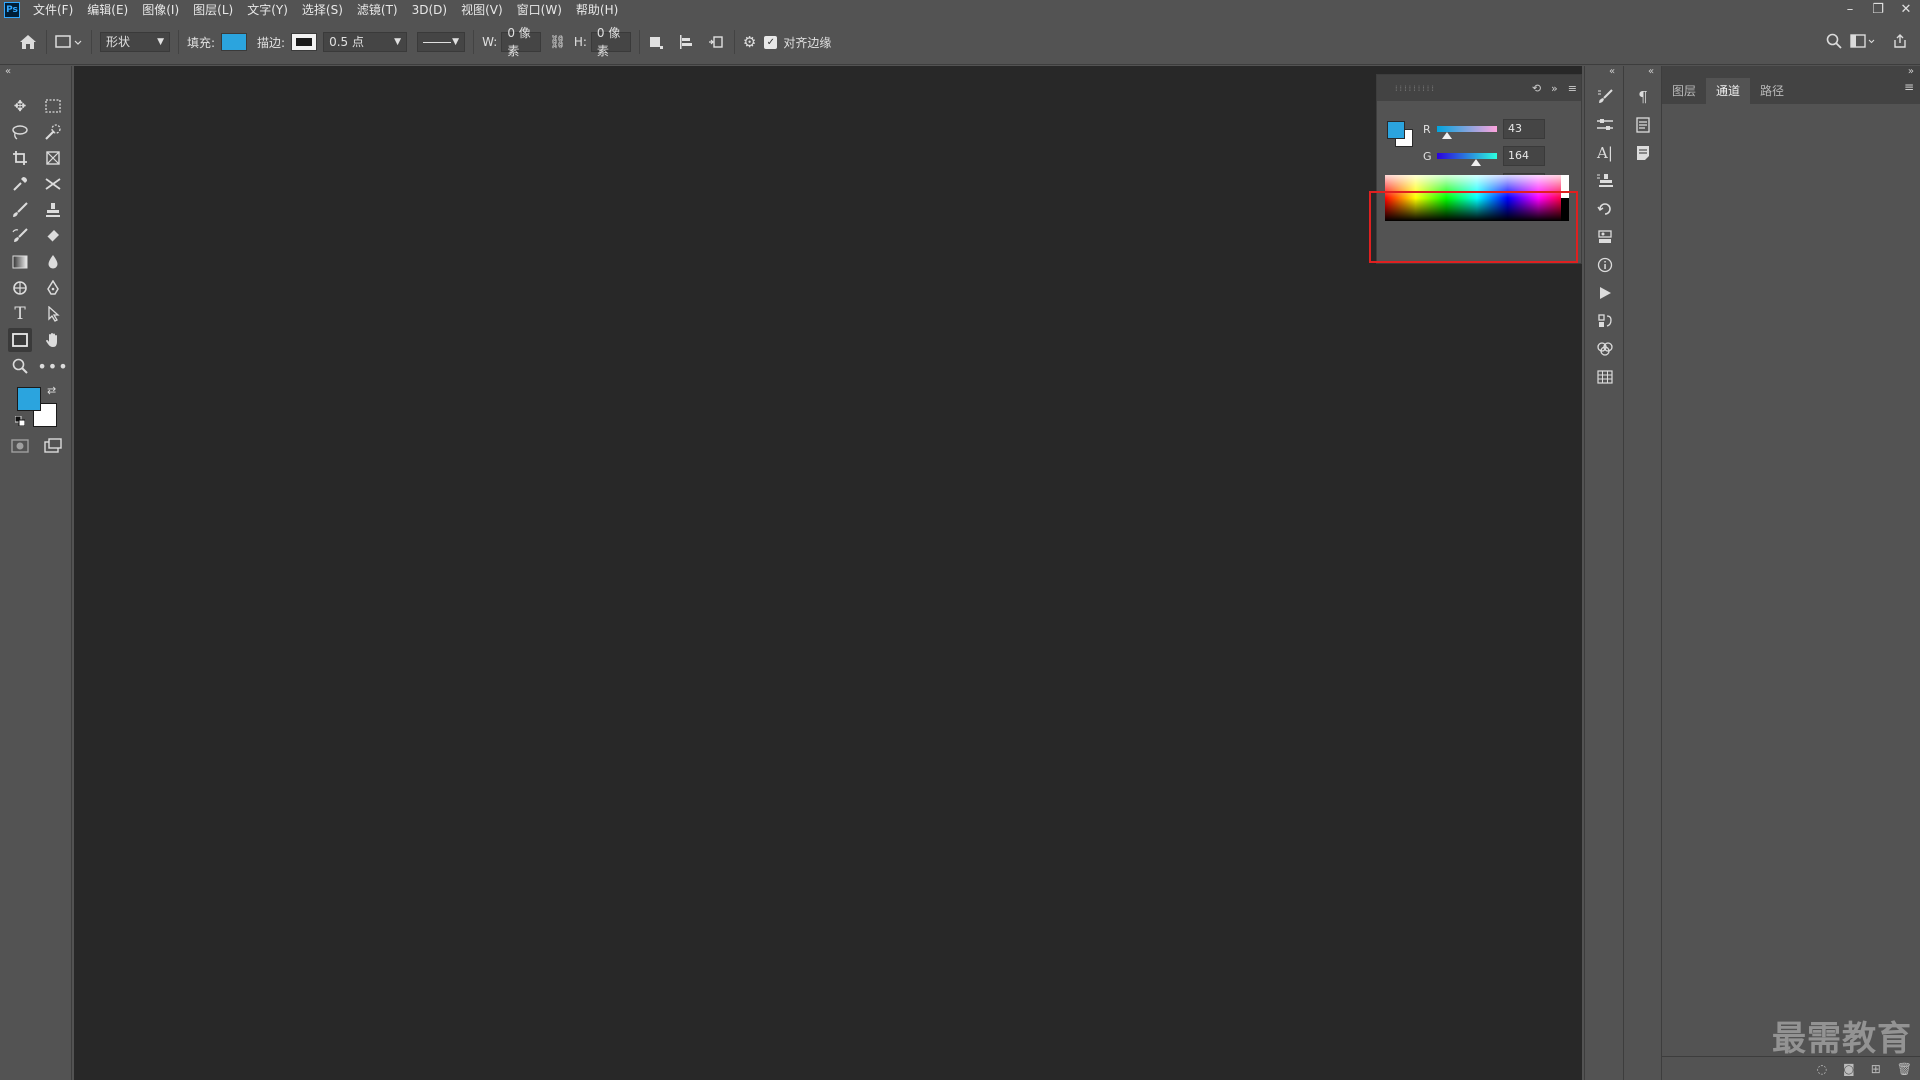 The width and height of the screenshot is (1920, 1080). What do you see at coordinates (53, 106) in the screenshot?
I see `marquee-tool-icon` at bounding box center [53, 106].